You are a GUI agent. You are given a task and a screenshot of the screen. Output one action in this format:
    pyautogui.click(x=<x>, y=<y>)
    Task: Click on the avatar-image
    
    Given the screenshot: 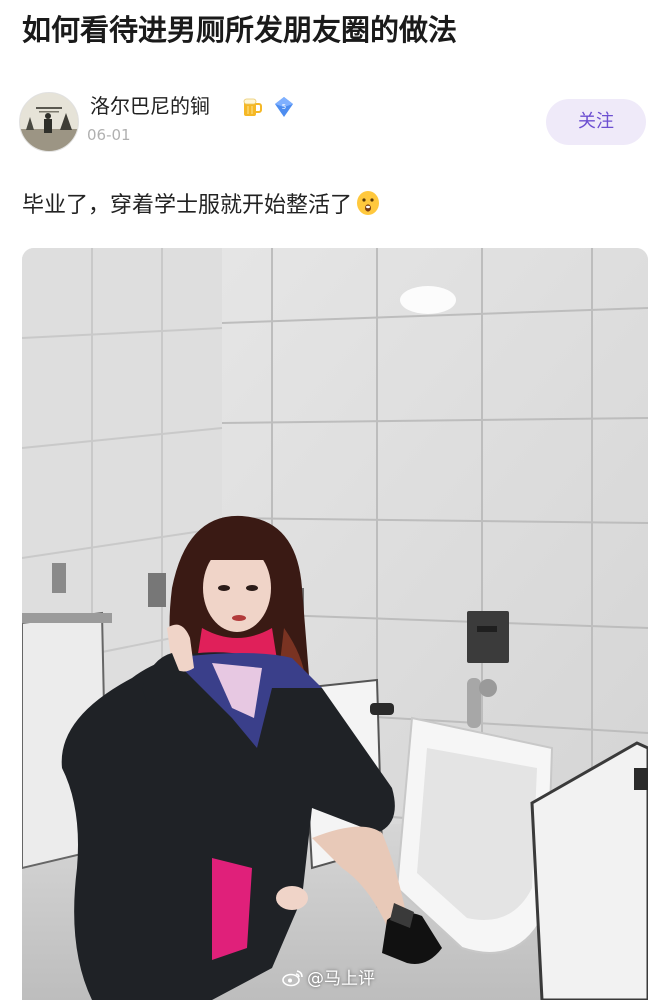 What is the action you would take?
    pyautogui.click(x=49, y=122)
    